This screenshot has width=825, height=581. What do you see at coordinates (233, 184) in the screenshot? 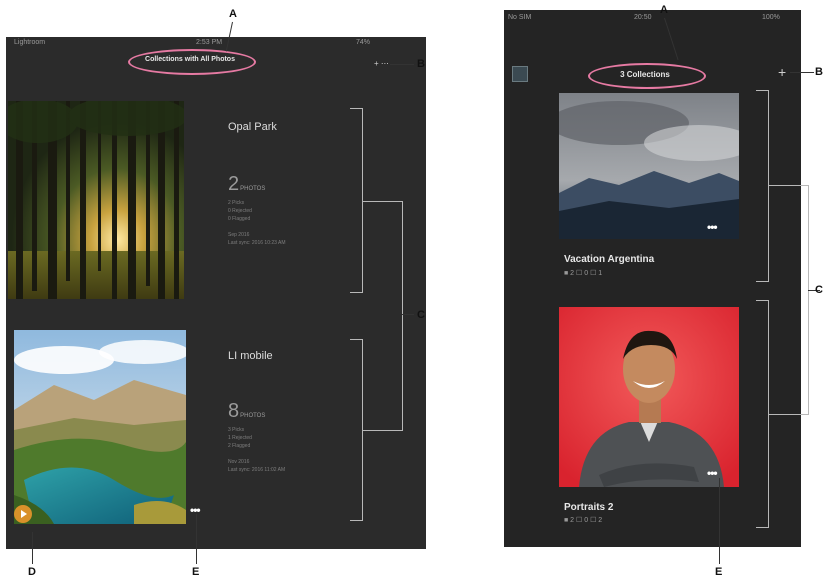
I see `photo-count: 2` at bounding box center [233, 184].